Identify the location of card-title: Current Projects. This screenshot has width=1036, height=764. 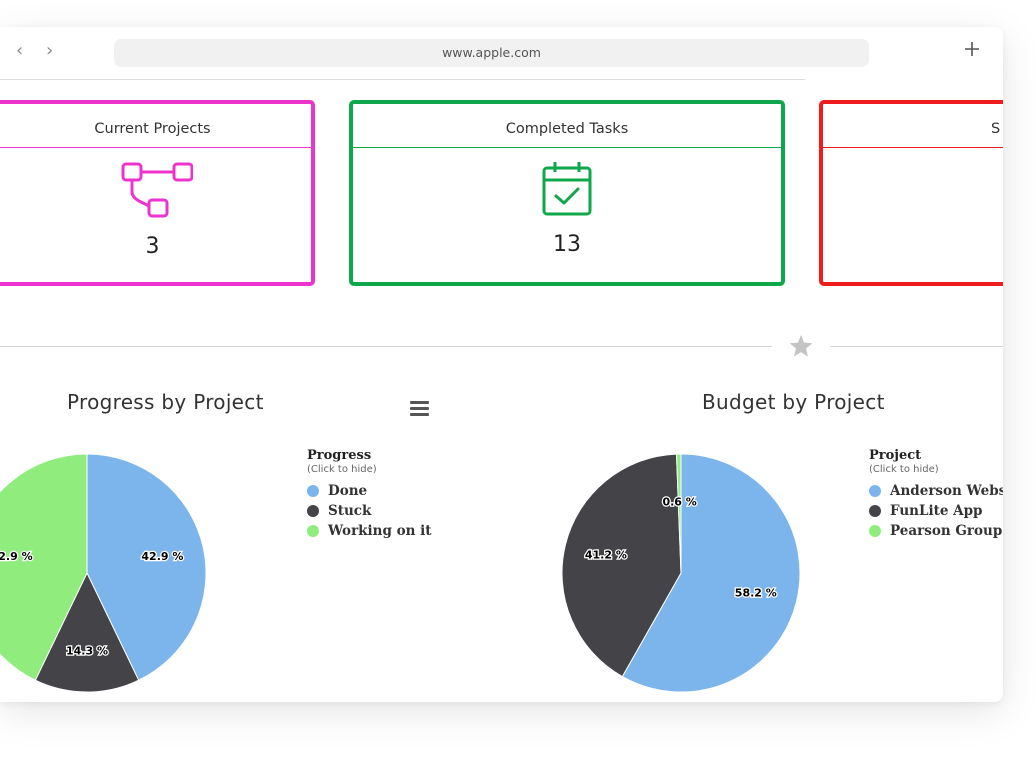
(155, 126).